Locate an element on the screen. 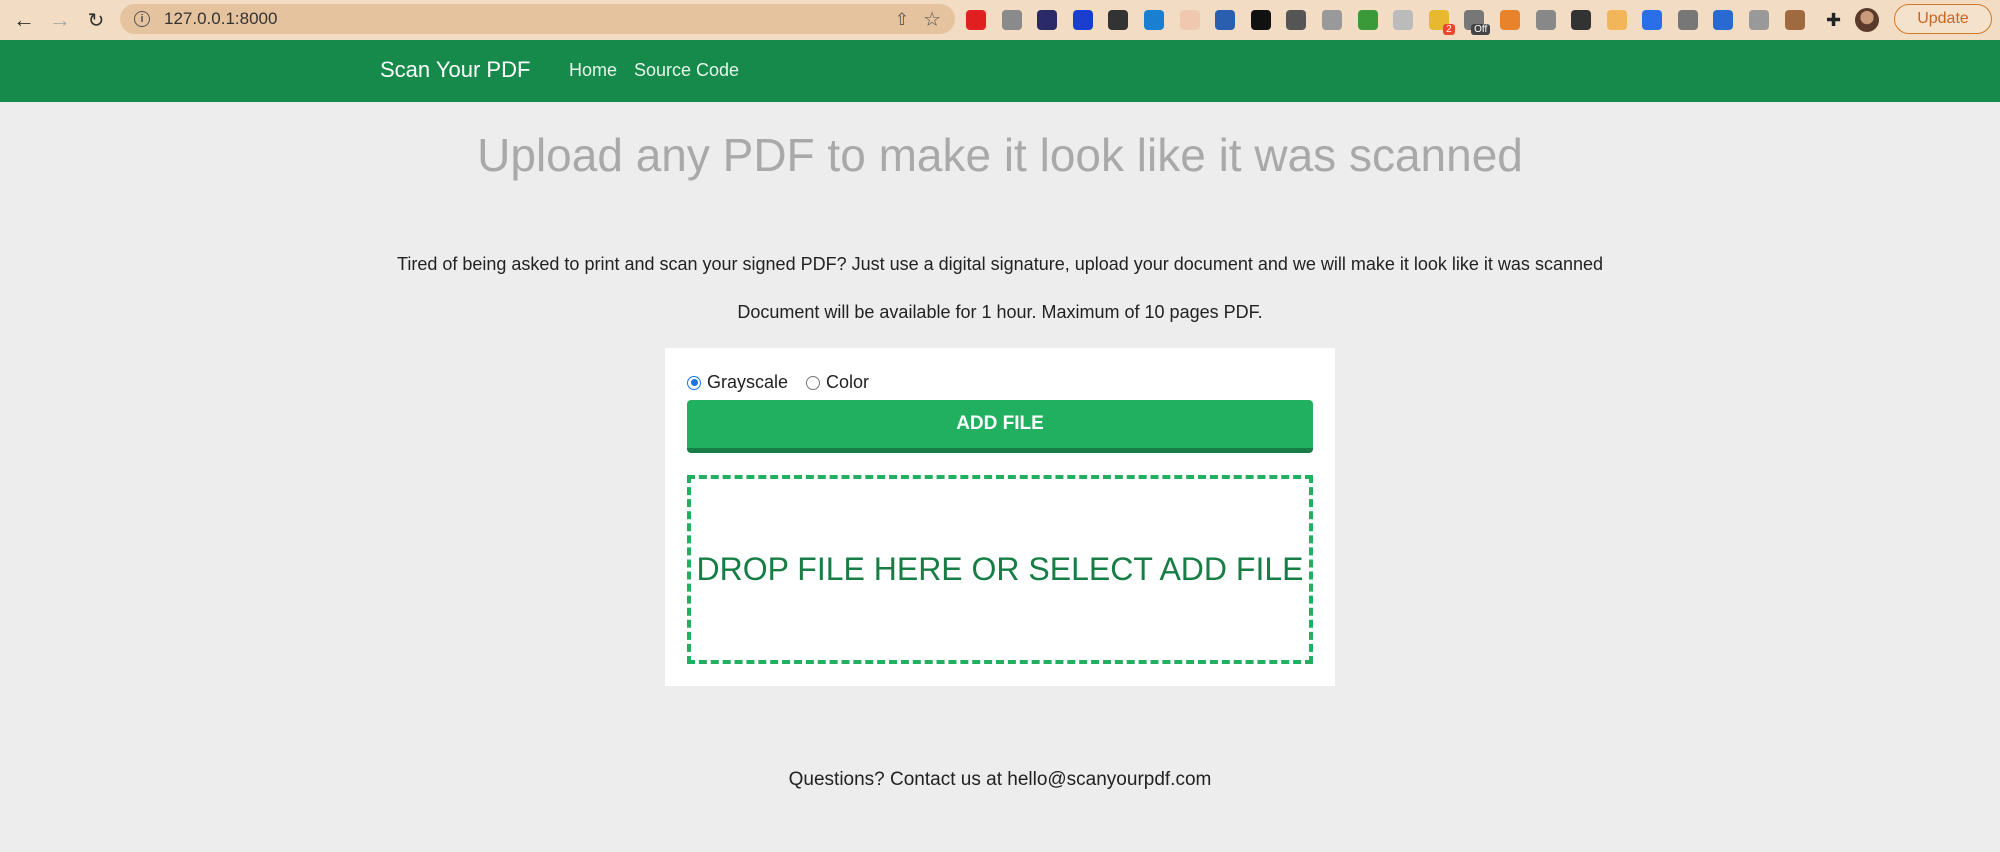 This screenshot has width=2000, height=852. site-brand: Scan Your PDF is located at coordinates (455, 70).